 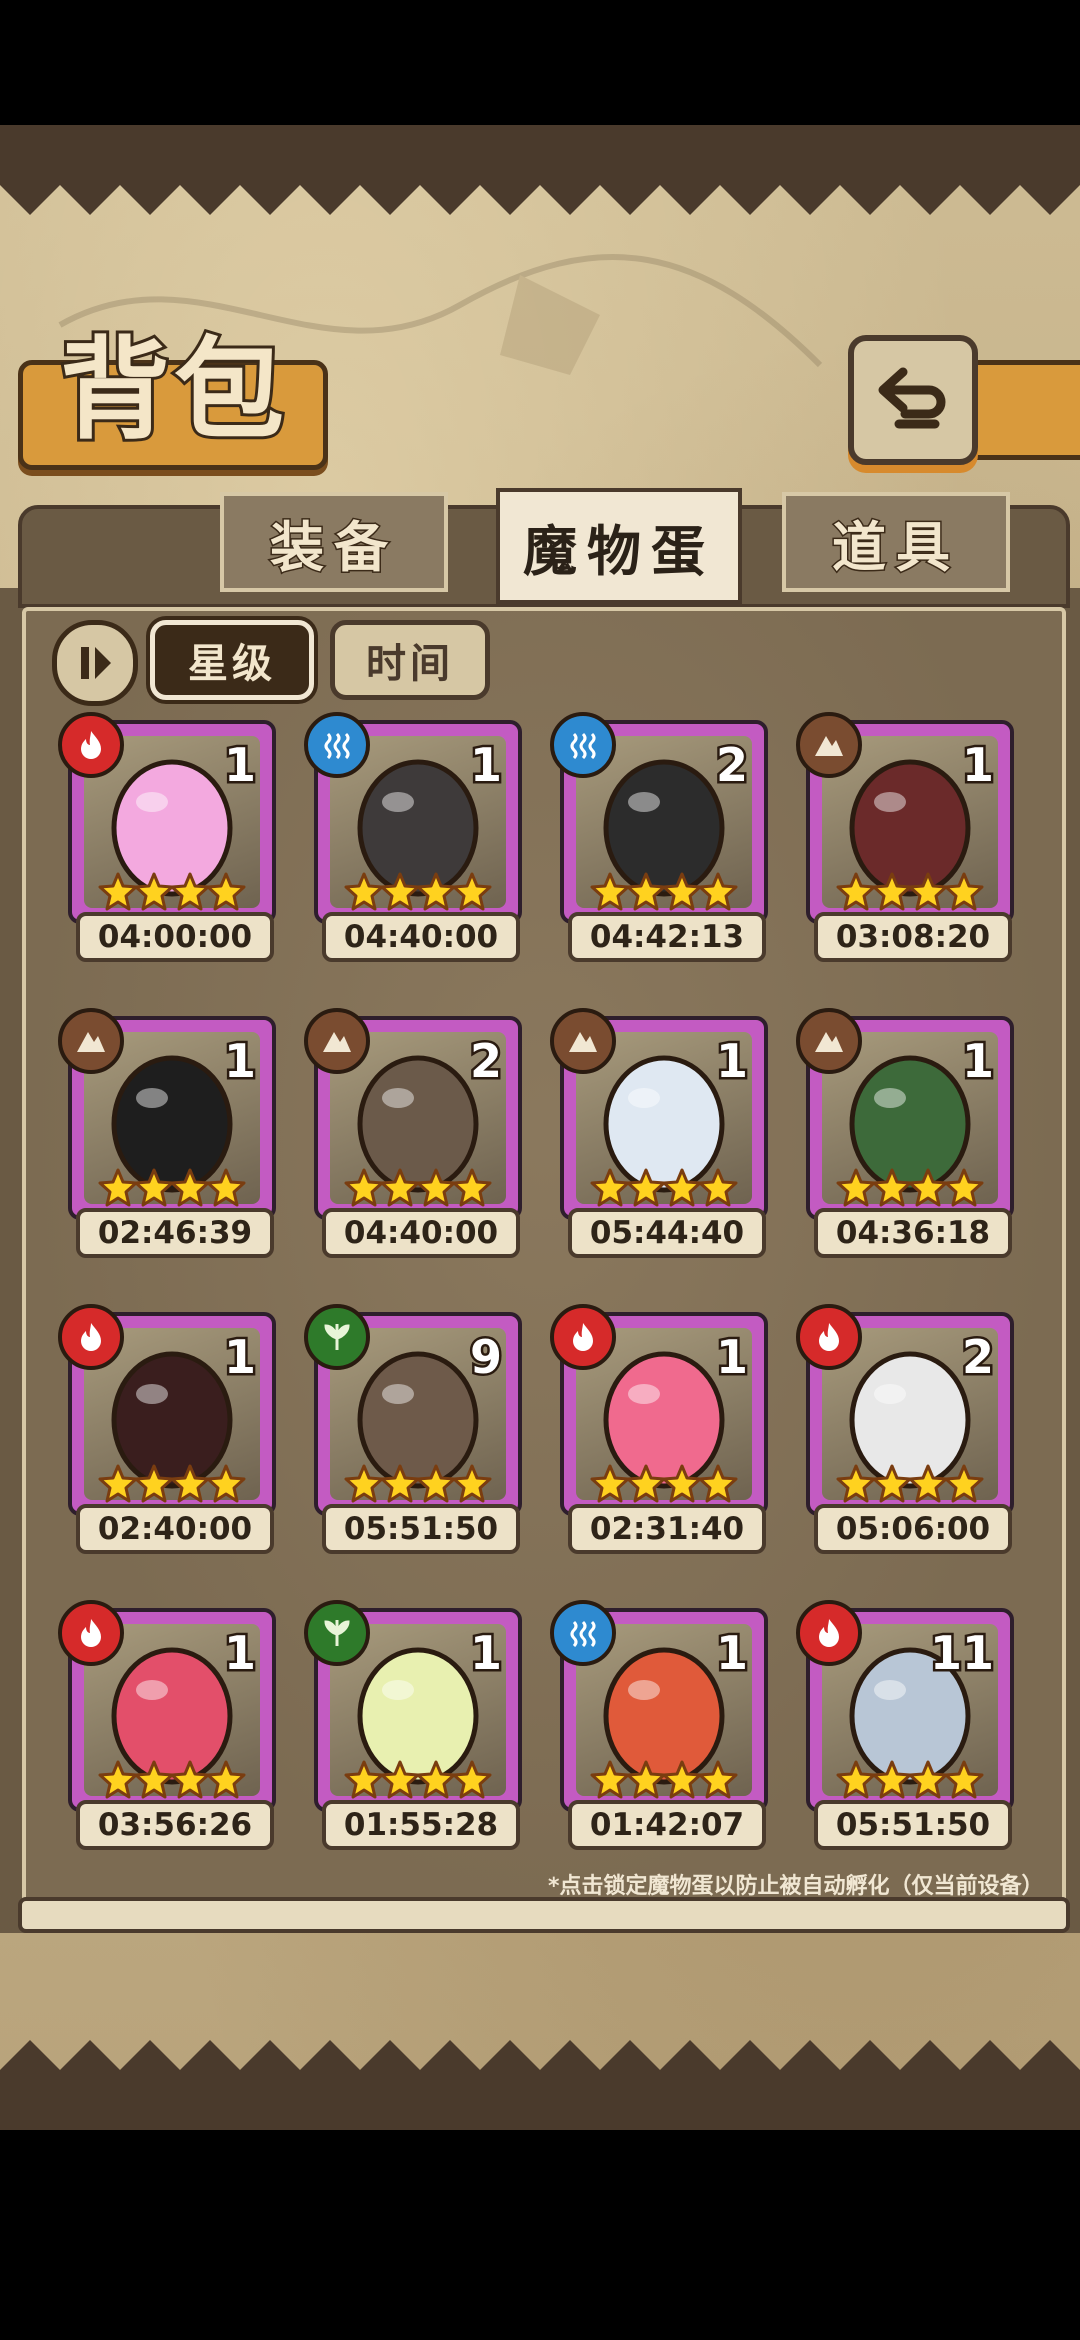 I want to click on sort-direction-icon, so click(x=96, y=663).